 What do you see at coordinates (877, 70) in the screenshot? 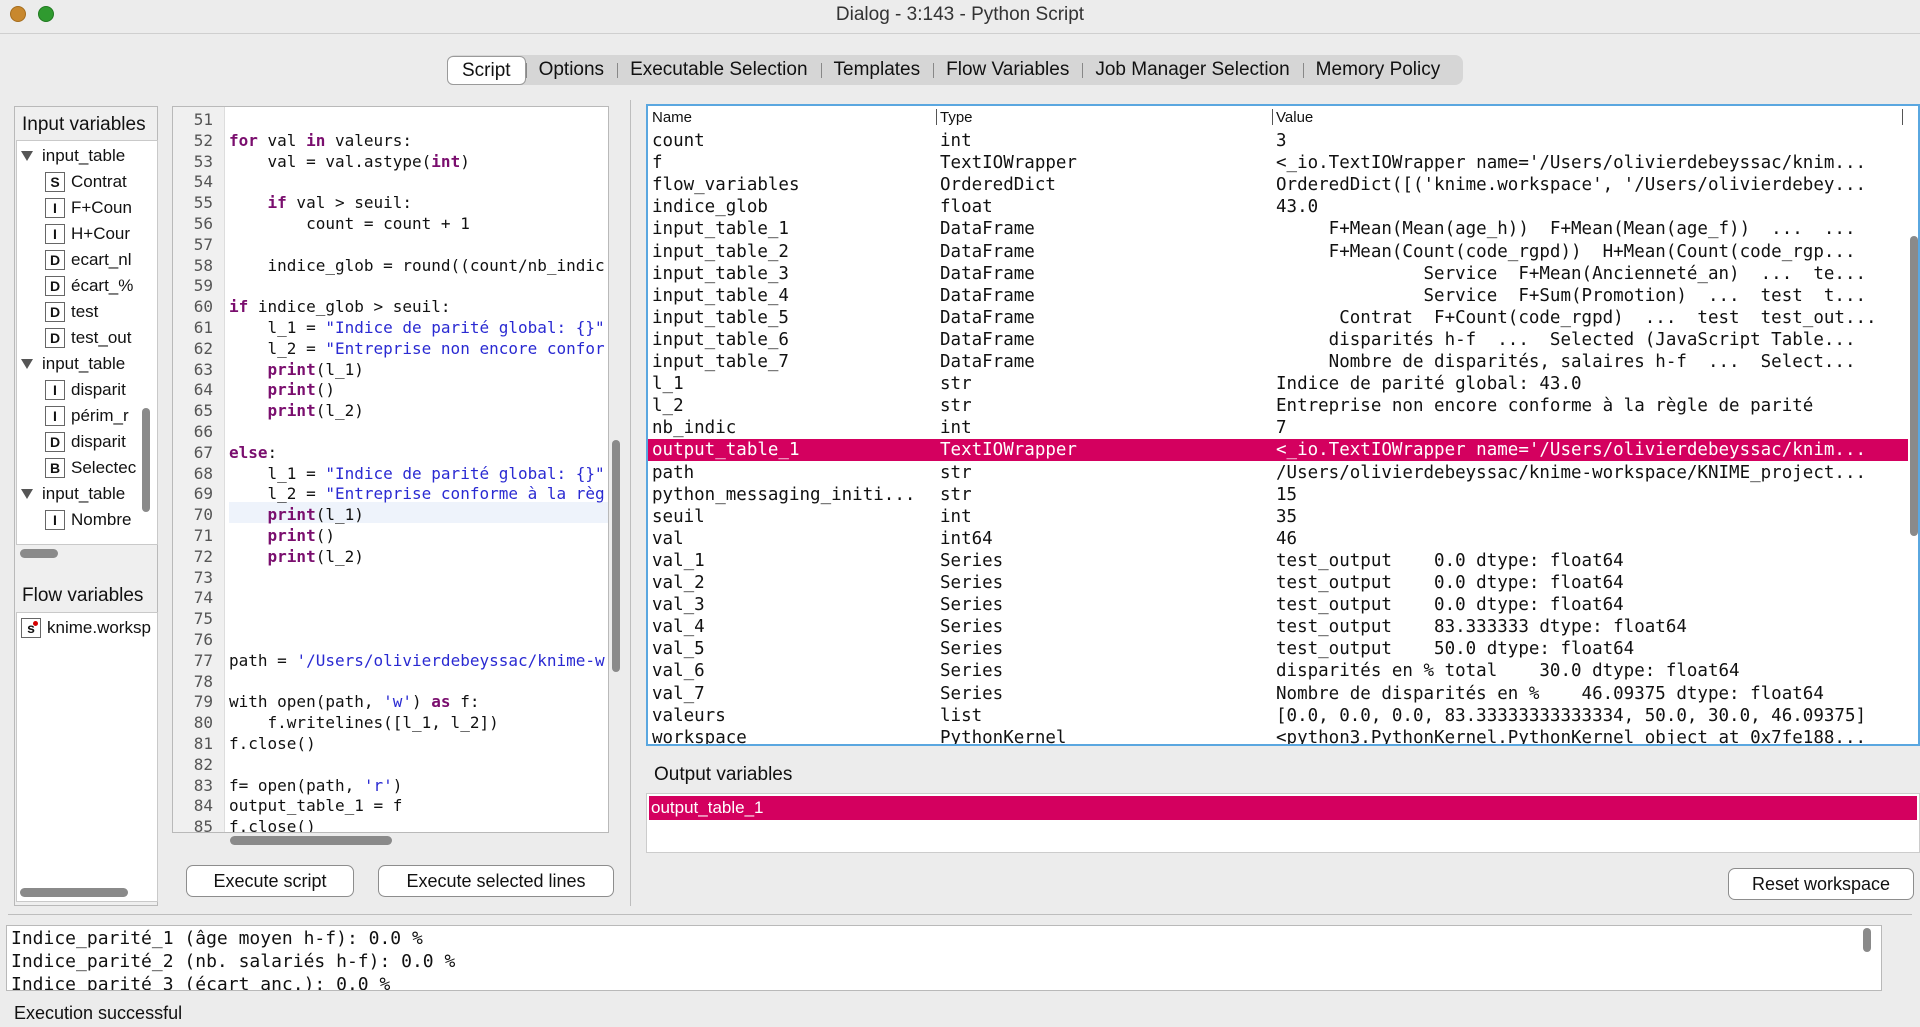
I see `tab-templates: Templates` at bounding box center [877, 70].